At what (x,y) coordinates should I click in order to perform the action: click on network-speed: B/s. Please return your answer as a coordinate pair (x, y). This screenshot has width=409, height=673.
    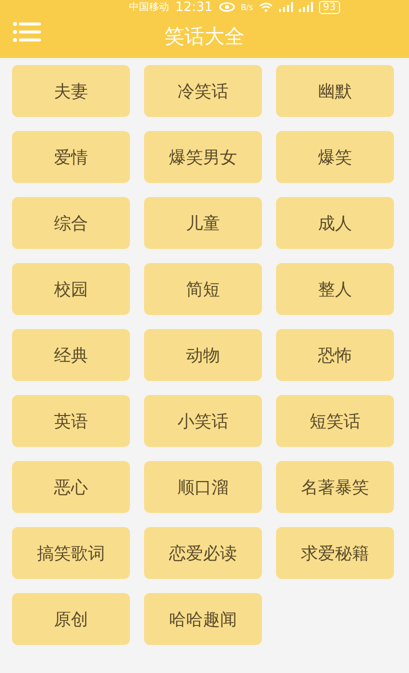
    Looking at the image, I should click on (247, 7).